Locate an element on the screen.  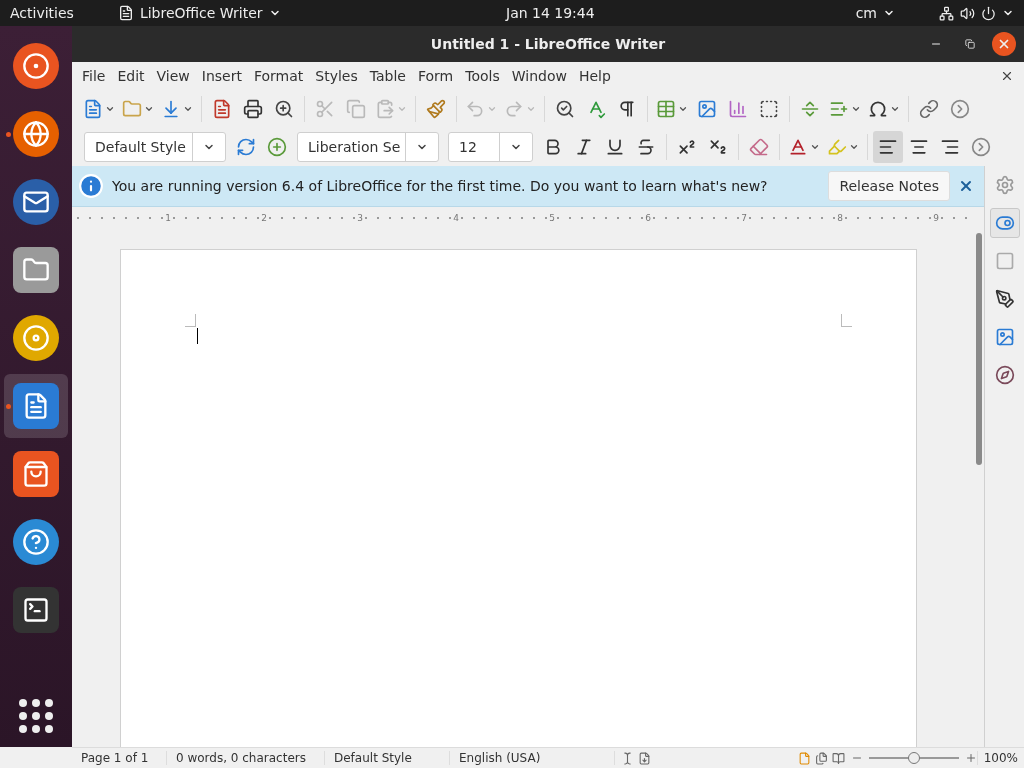
ruler-number: 2 is located at coordinates (264, 218).